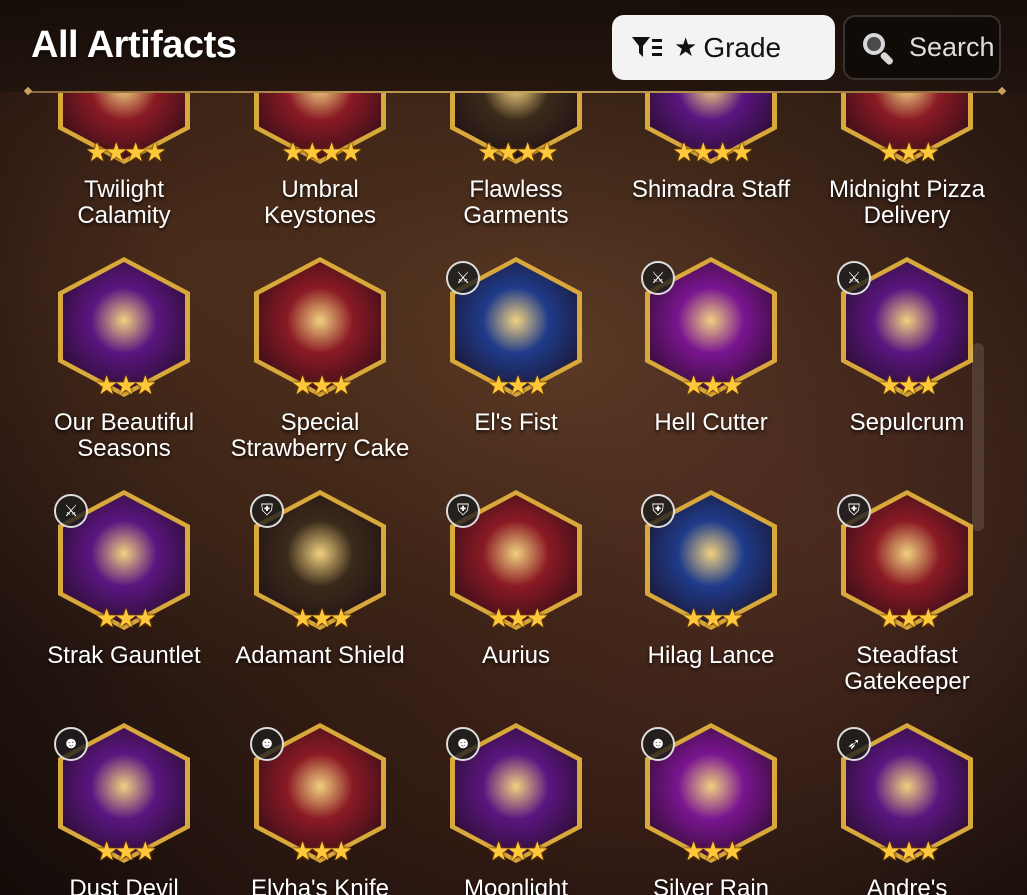 The height and width of the screenshot is (895, 1027). I want to click on page-title: All Artifacts, so click(134, 45).